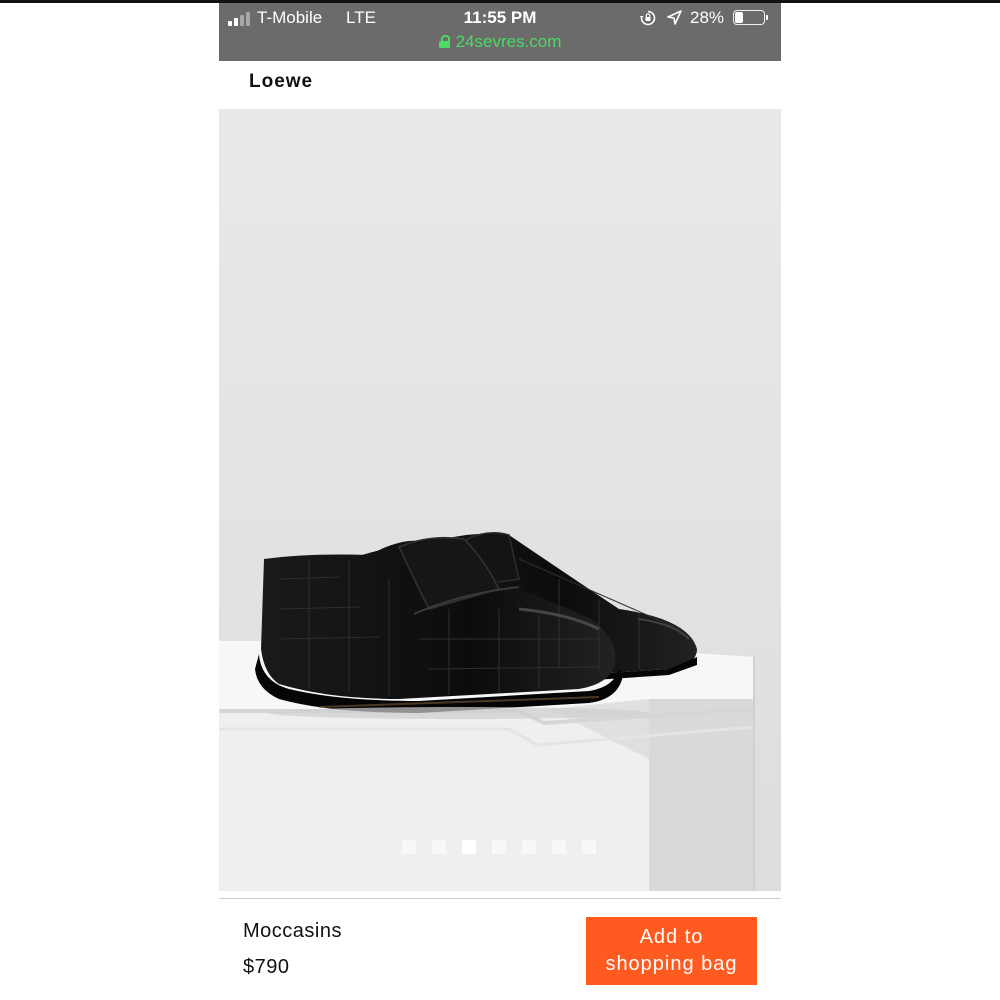  I want to click on add-to-bag-label-line1: Add to, so click(671, 937).